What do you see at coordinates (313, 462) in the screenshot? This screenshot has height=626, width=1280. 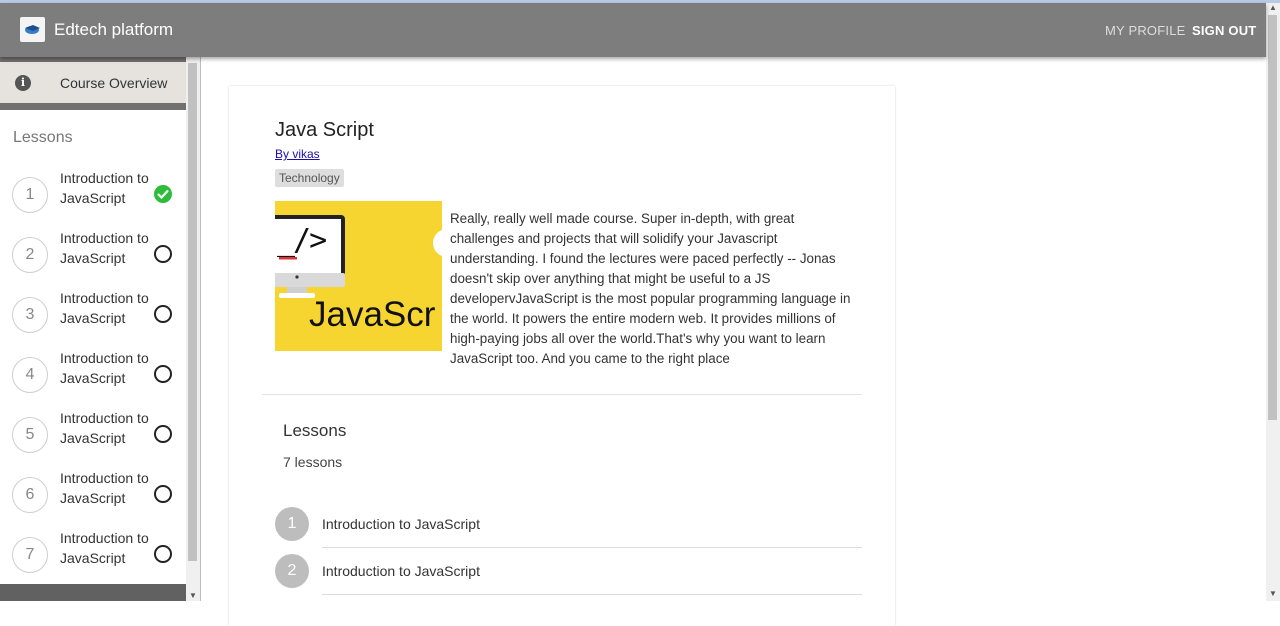 I see `lessons-count: 7 lessons` at bounding box center [313, 462].